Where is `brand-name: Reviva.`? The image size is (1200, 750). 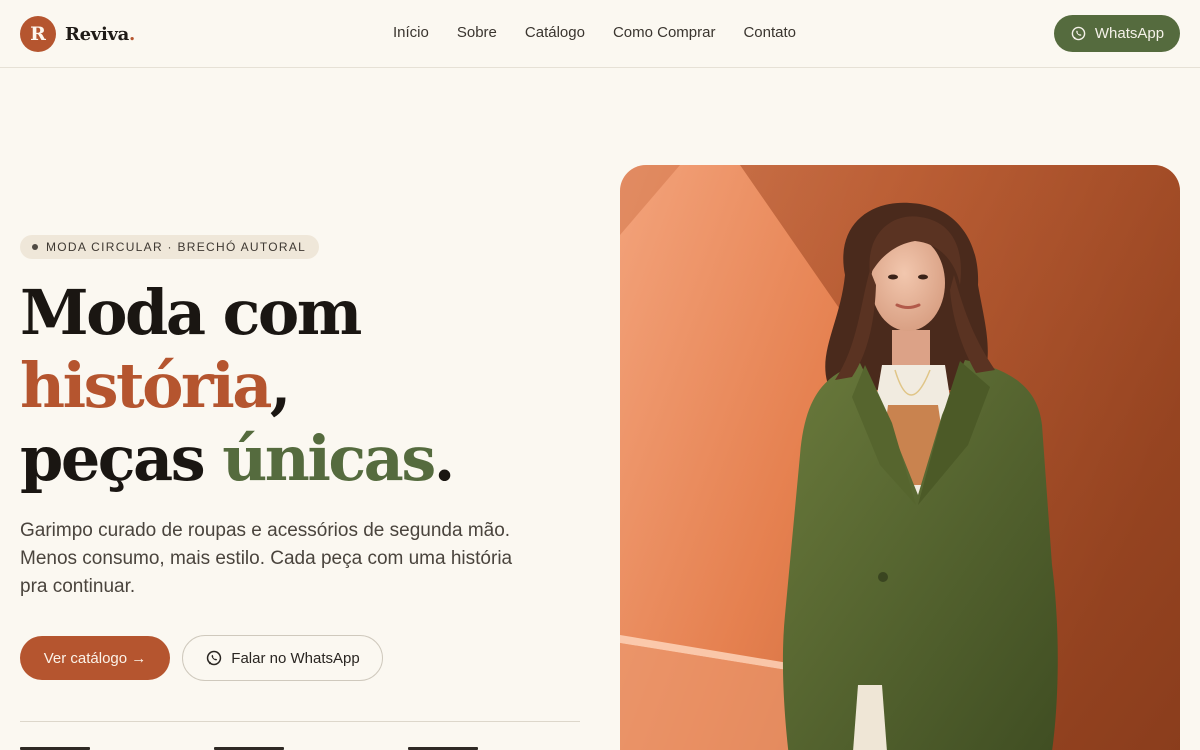
brand-name: Reviva. is located at coordinates (100, 34).